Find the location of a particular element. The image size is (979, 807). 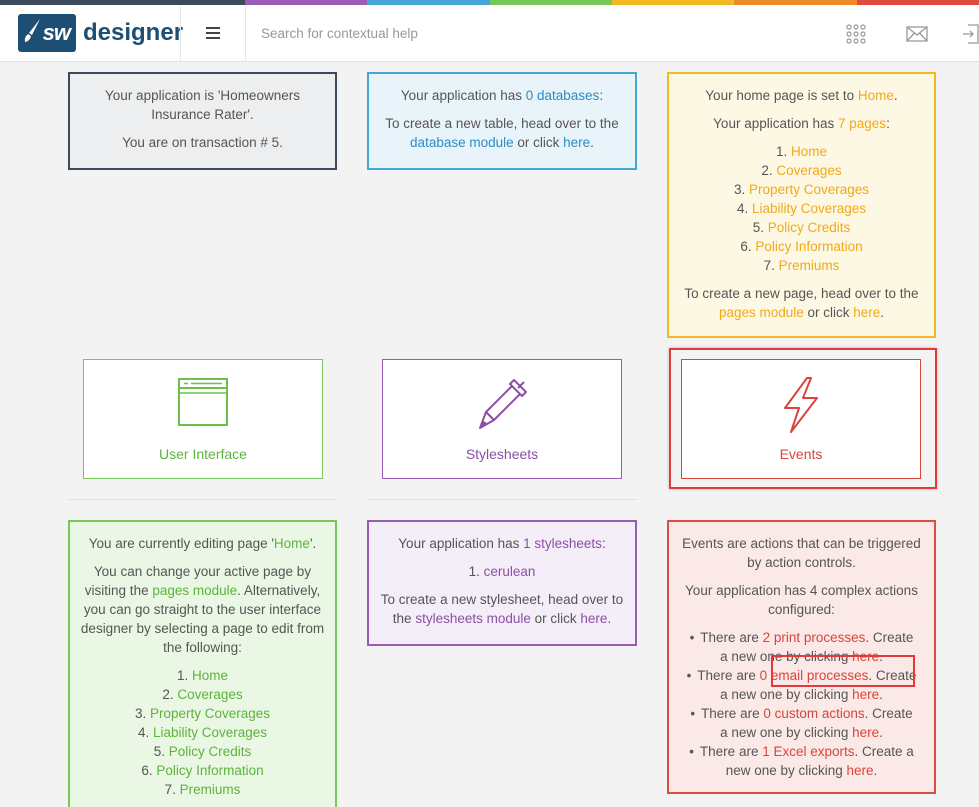

custom-actions-link: 0 custom actions is located at coordinates (813, 713).